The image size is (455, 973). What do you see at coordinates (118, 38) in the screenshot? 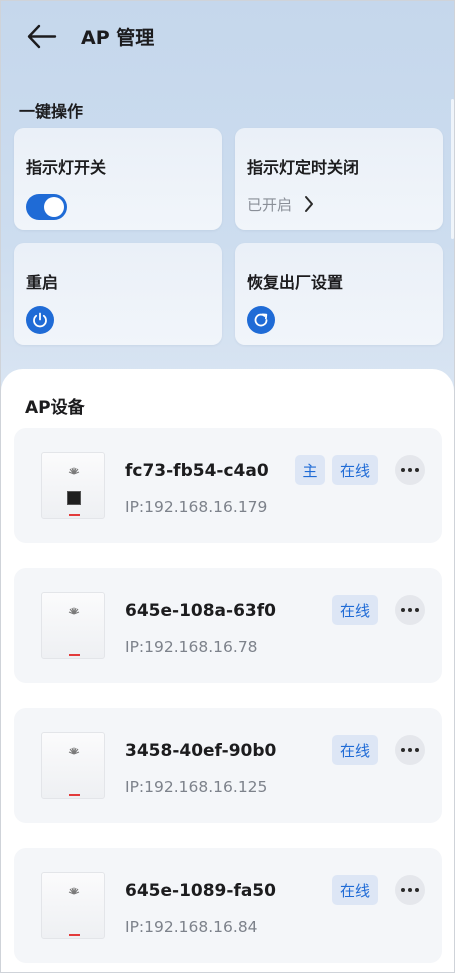
I see `page-title: AP 管理` at bounding box center [118, 38].